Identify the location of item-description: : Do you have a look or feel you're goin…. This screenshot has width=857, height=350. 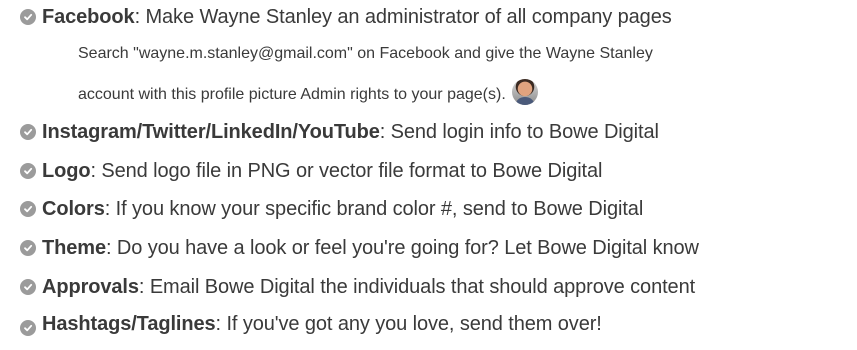
(402, 248).